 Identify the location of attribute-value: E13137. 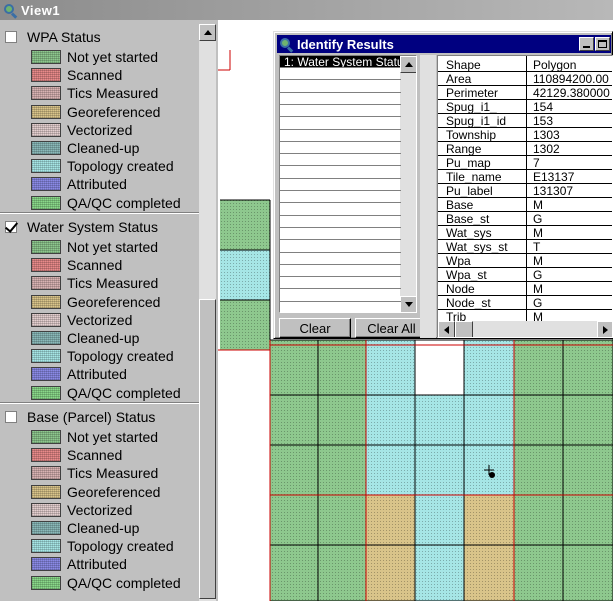
(554, 177).